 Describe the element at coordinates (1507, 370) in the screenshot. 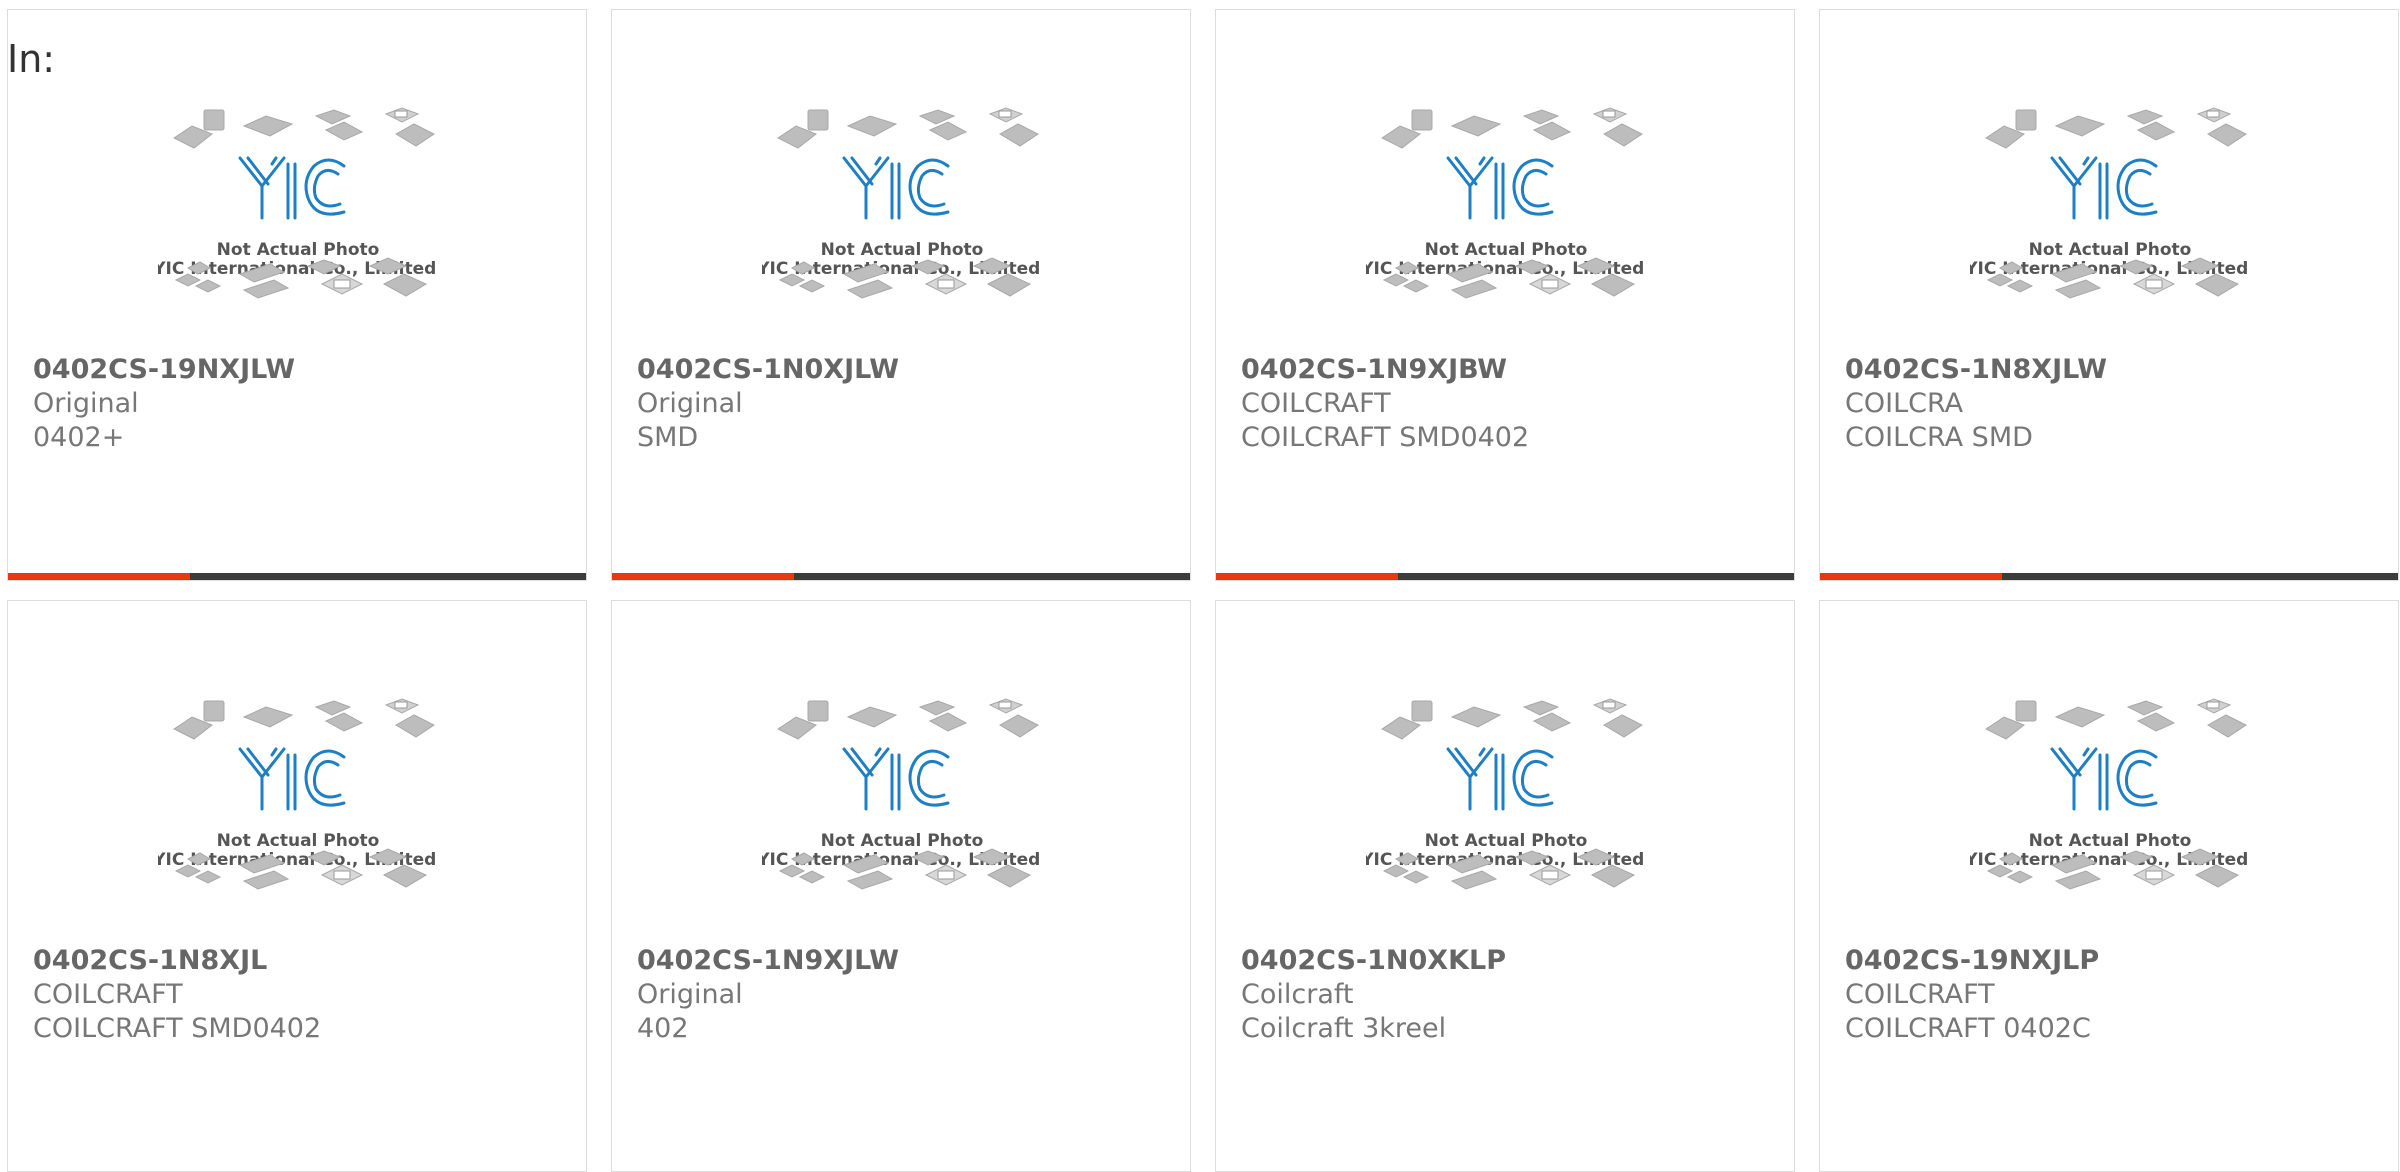

I see `part-number: 0402CS-1N9XJBW` at that location.